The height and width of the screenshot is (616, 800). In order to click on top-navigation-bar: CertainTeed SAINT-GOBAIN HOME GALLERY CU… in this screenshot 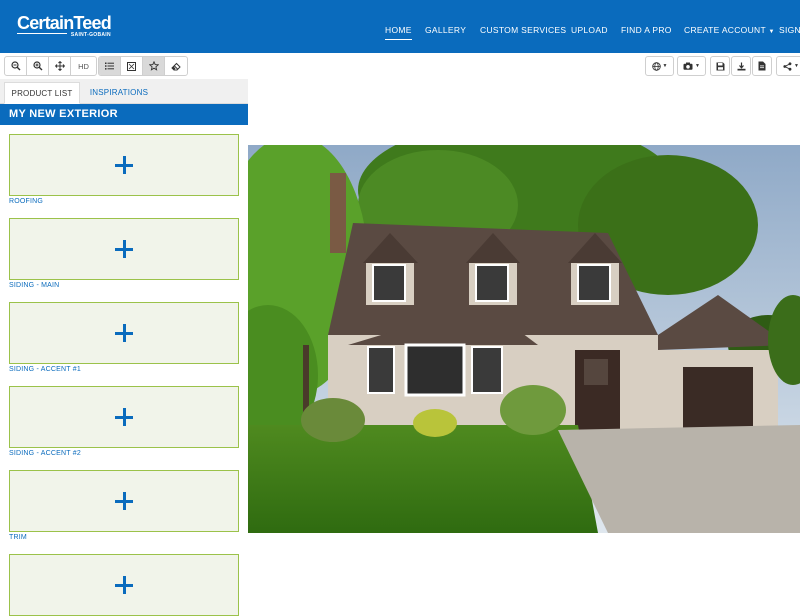, I will do `click(400, 26)`.